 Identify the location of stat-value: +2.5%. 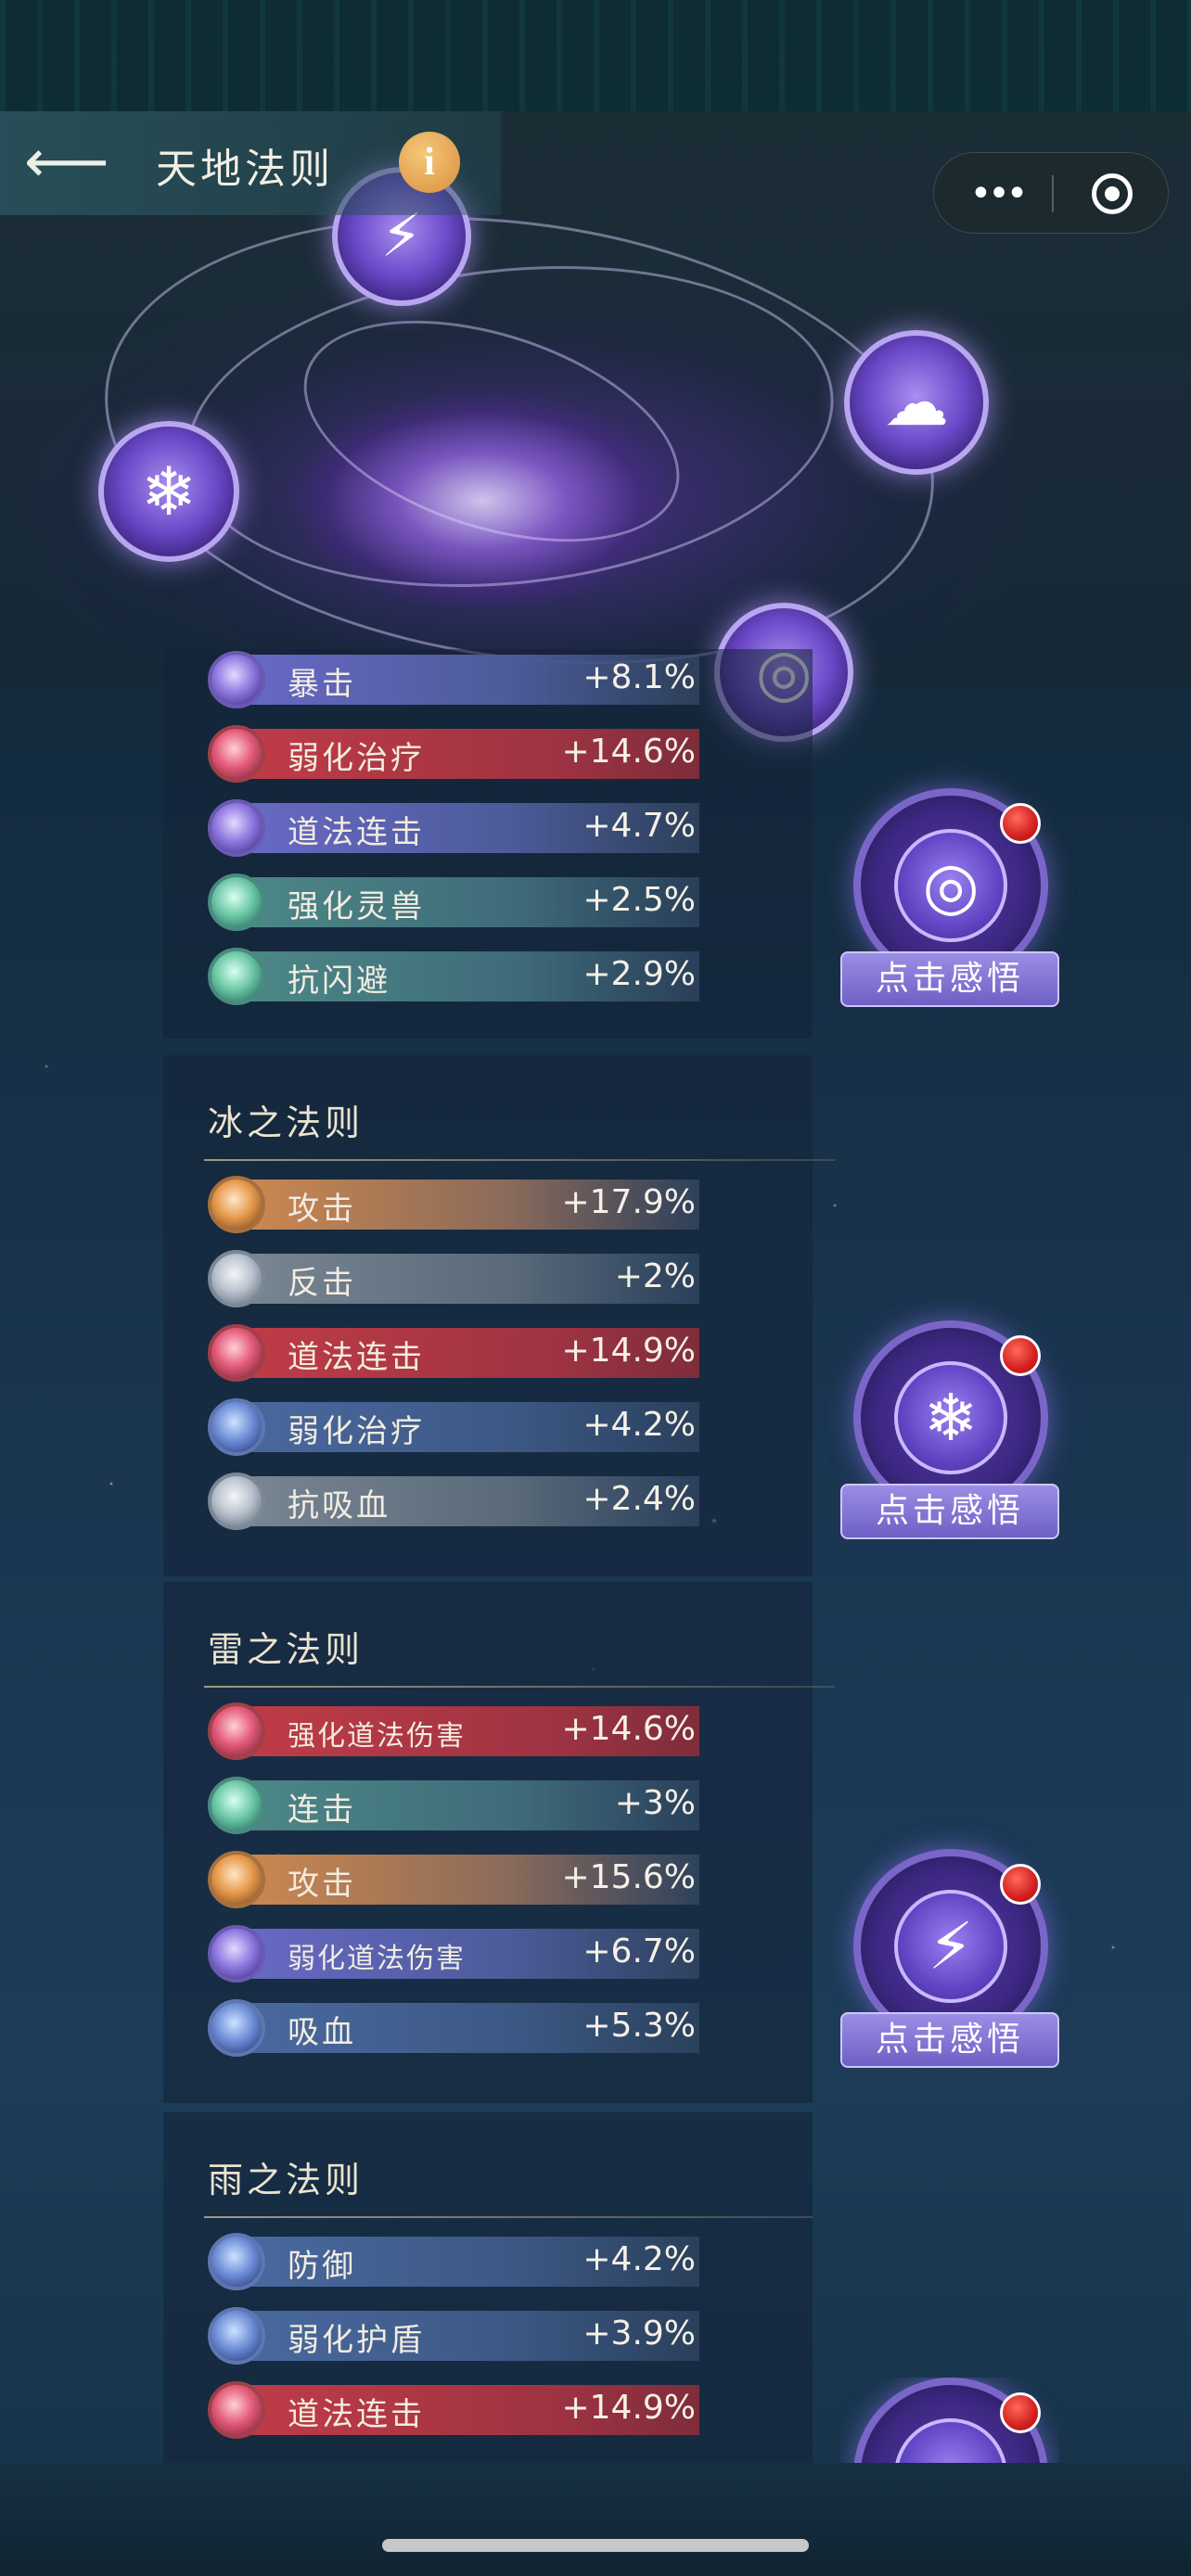
(639, 900).